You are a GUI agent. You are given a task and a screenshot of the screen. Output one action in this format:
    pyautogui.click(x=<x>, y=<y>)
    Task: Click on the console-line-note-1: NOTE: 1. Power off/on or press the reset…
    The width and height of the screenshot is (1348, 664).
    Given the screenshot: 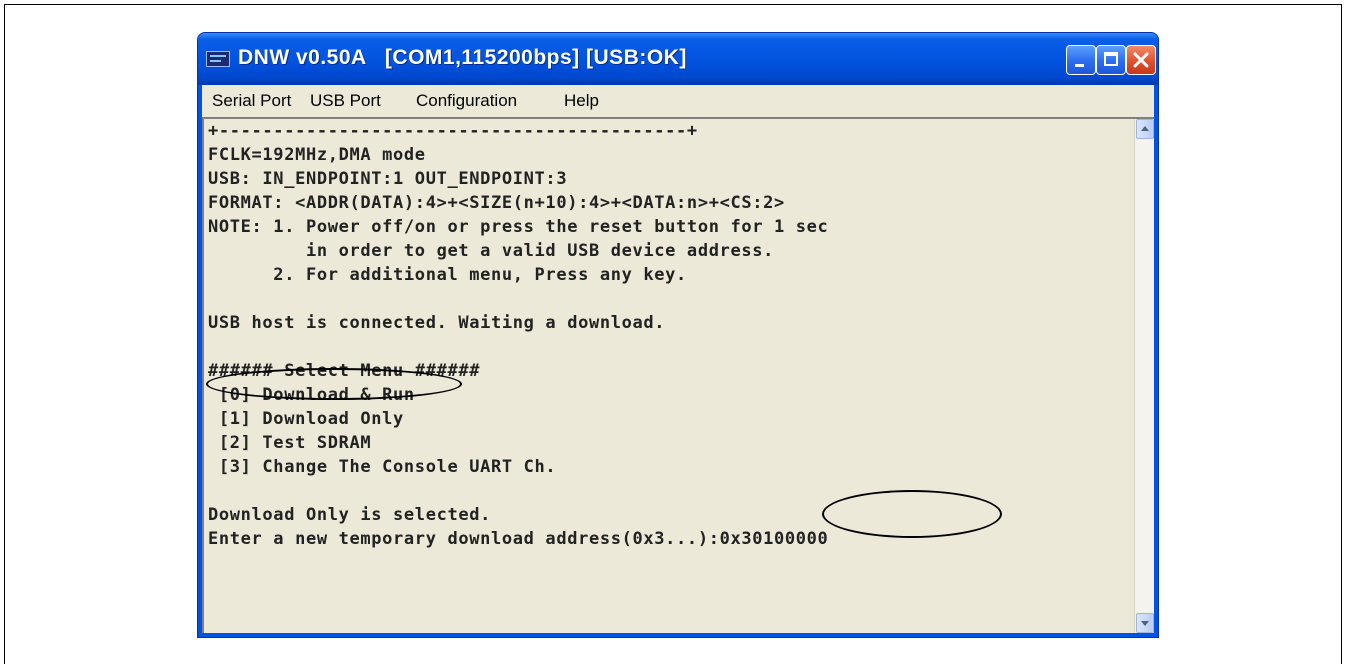 What is the action you would take?
    pyautogui.click(x=518, y=227)
    